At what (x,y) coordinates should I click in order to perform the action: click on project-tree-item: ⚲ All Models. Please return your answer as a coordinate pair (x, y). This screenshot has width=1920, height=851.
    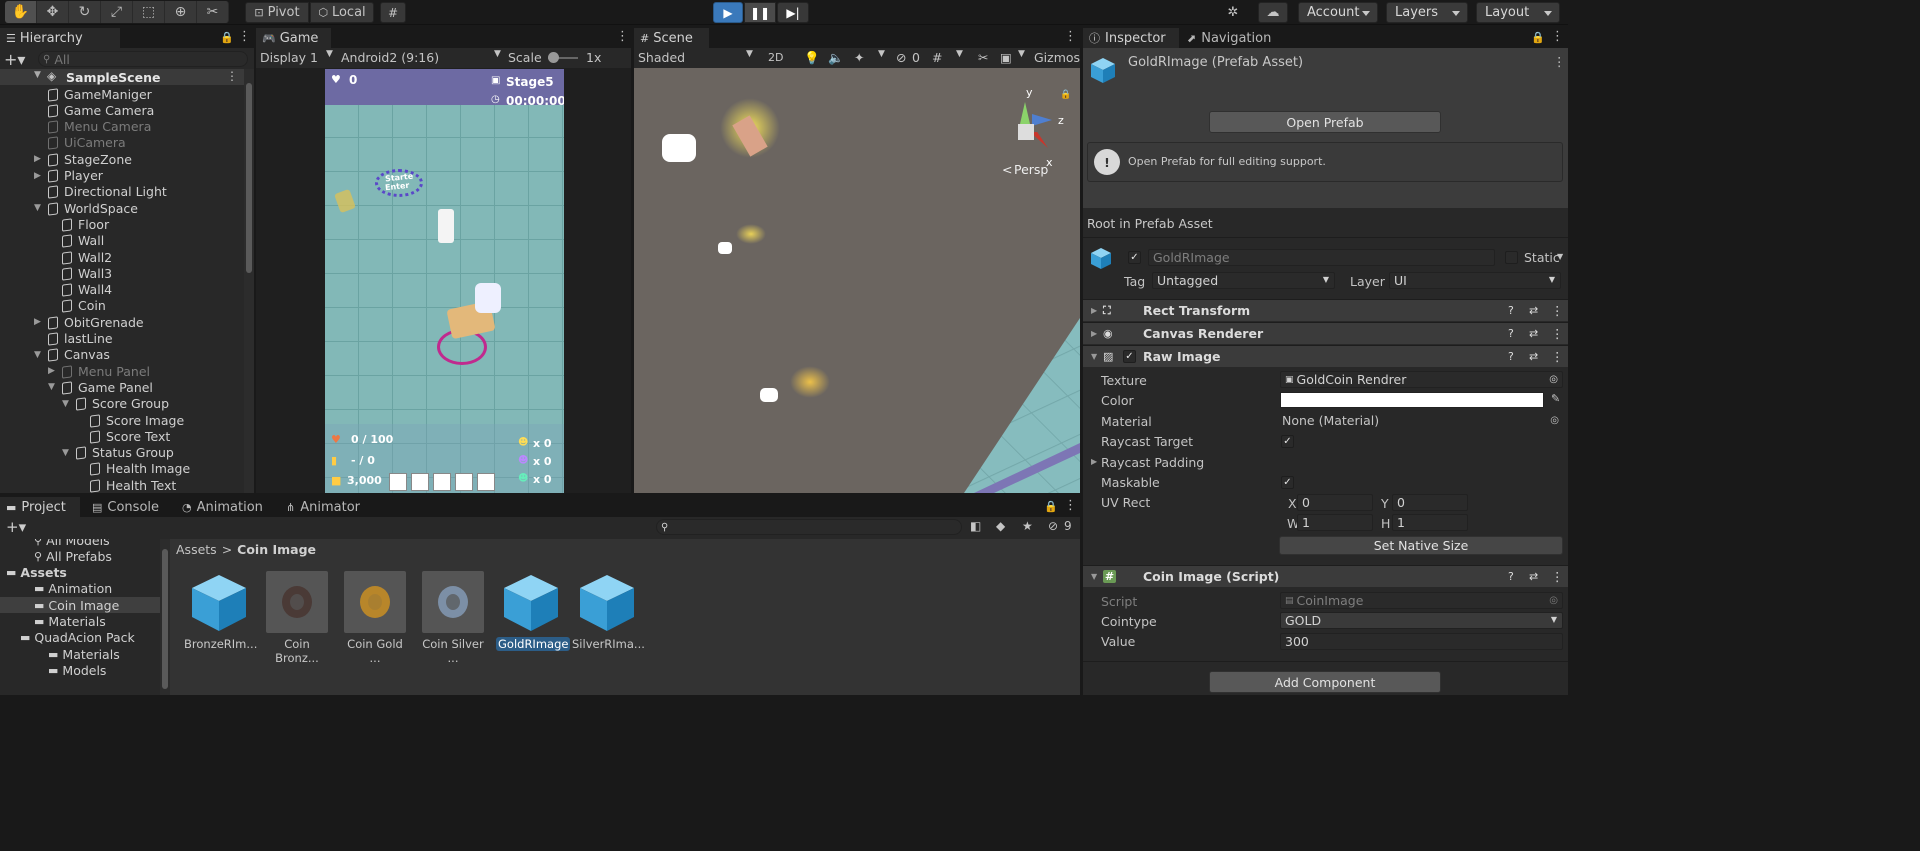
    Looking at the image, I should click on (80, 543).